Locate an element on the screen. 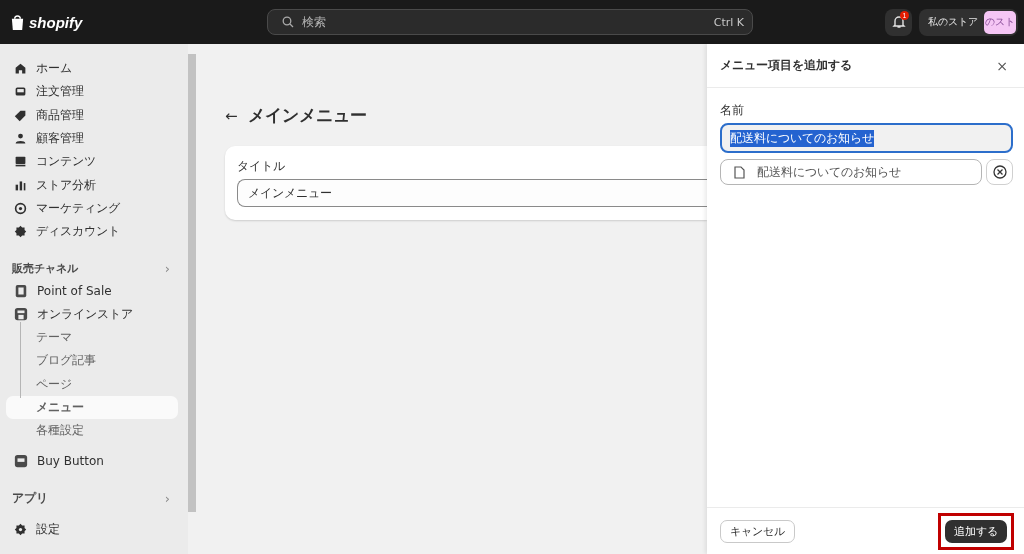 This screenshot has width=1024, height=554. gear-icon is located at coordinates (20, 529).